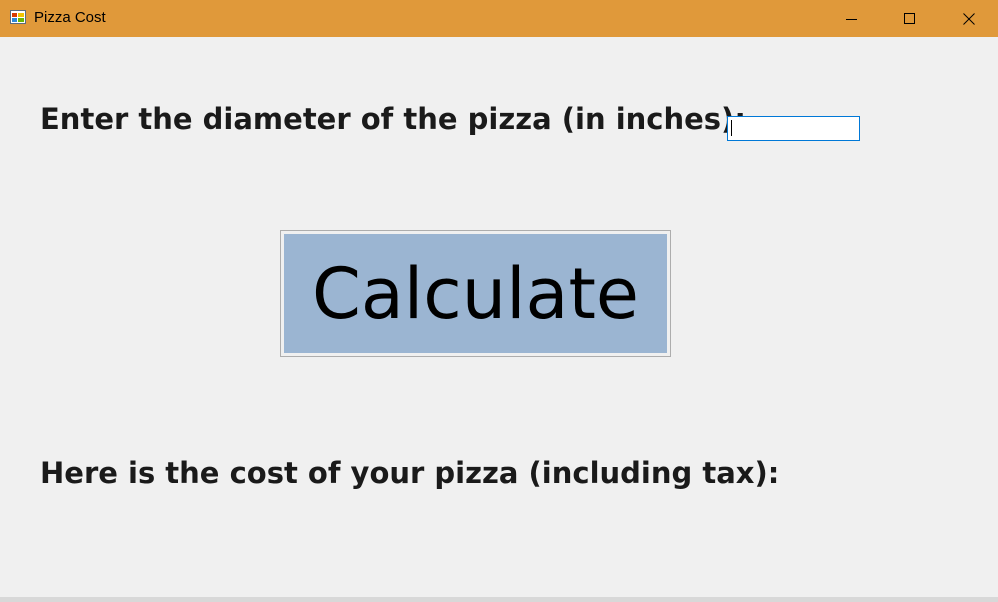 This screenshot has height=602, width=998. What do you see at coordinates (499, 599) in the screenshot?
I see `taskbar-edge` at bounding box center [499, 599].